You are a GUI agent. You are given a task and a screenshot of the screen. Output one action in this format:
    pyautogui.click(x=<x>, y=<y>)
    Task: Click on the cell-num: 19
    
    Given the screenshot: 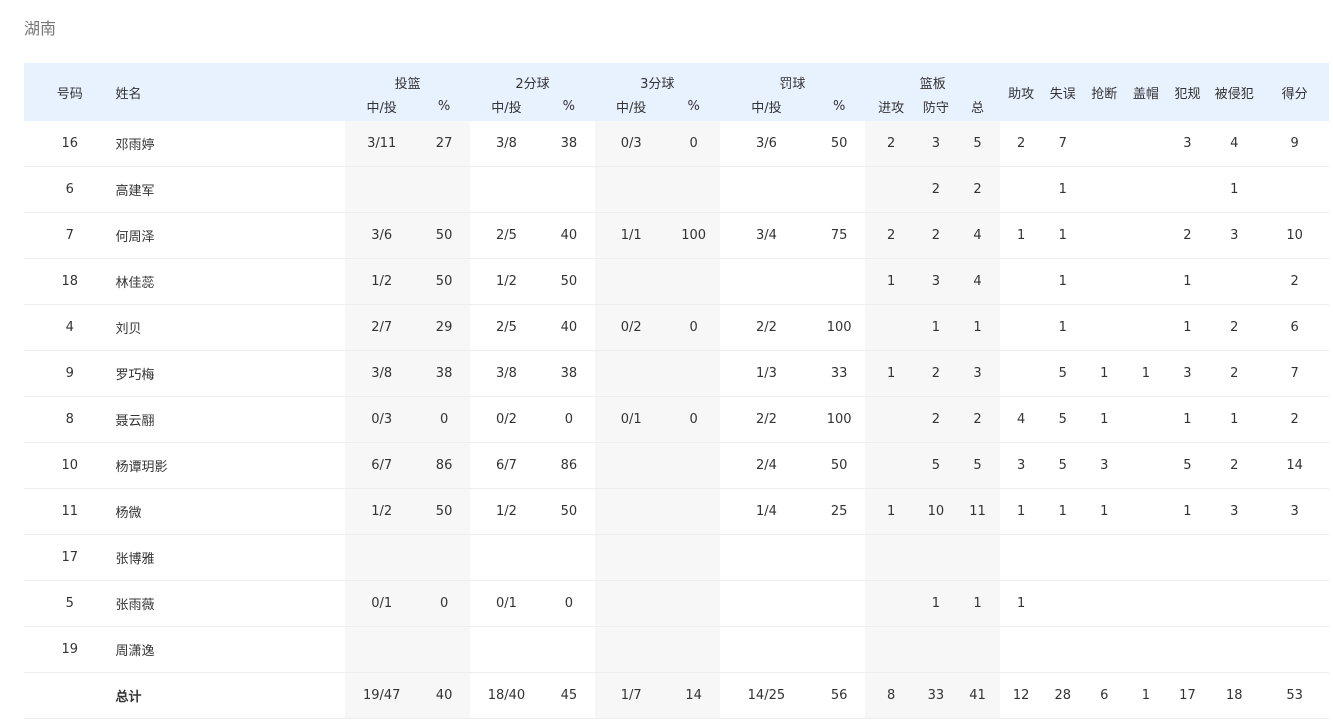 What is the action you would take?
    pyautogui.click(x=70, y=649)
    